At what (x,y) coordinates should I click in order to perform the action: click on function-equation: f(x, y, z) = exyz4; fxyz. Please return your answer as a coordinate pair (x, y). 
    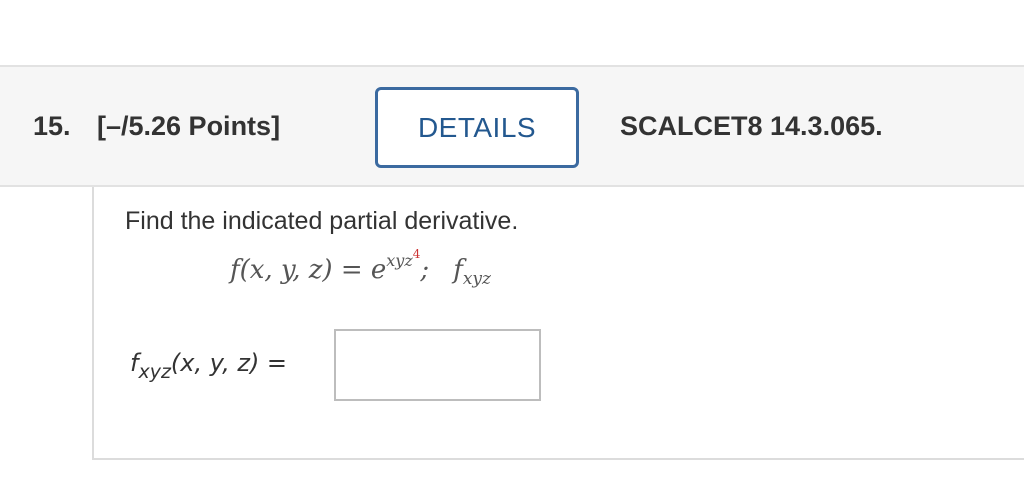
    Looking at the image, I should click on (360, 268).